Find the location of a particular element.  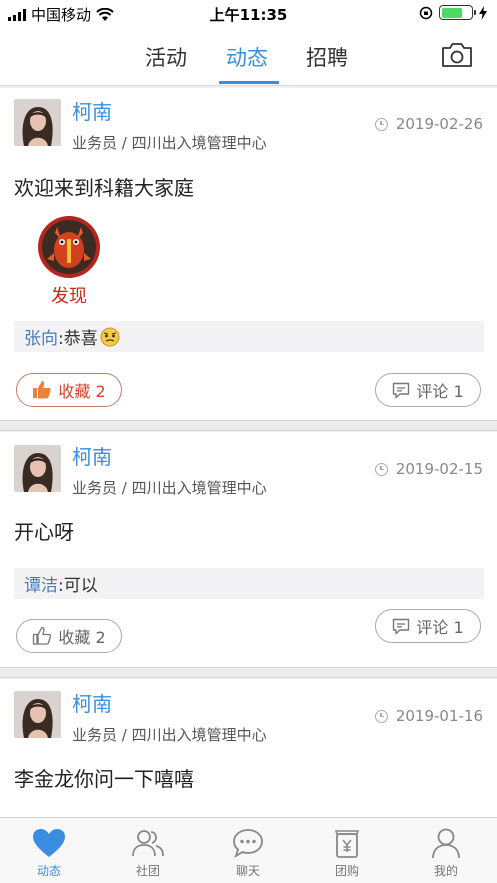

shopping-bag-icon is located at coordinates (347, 844).